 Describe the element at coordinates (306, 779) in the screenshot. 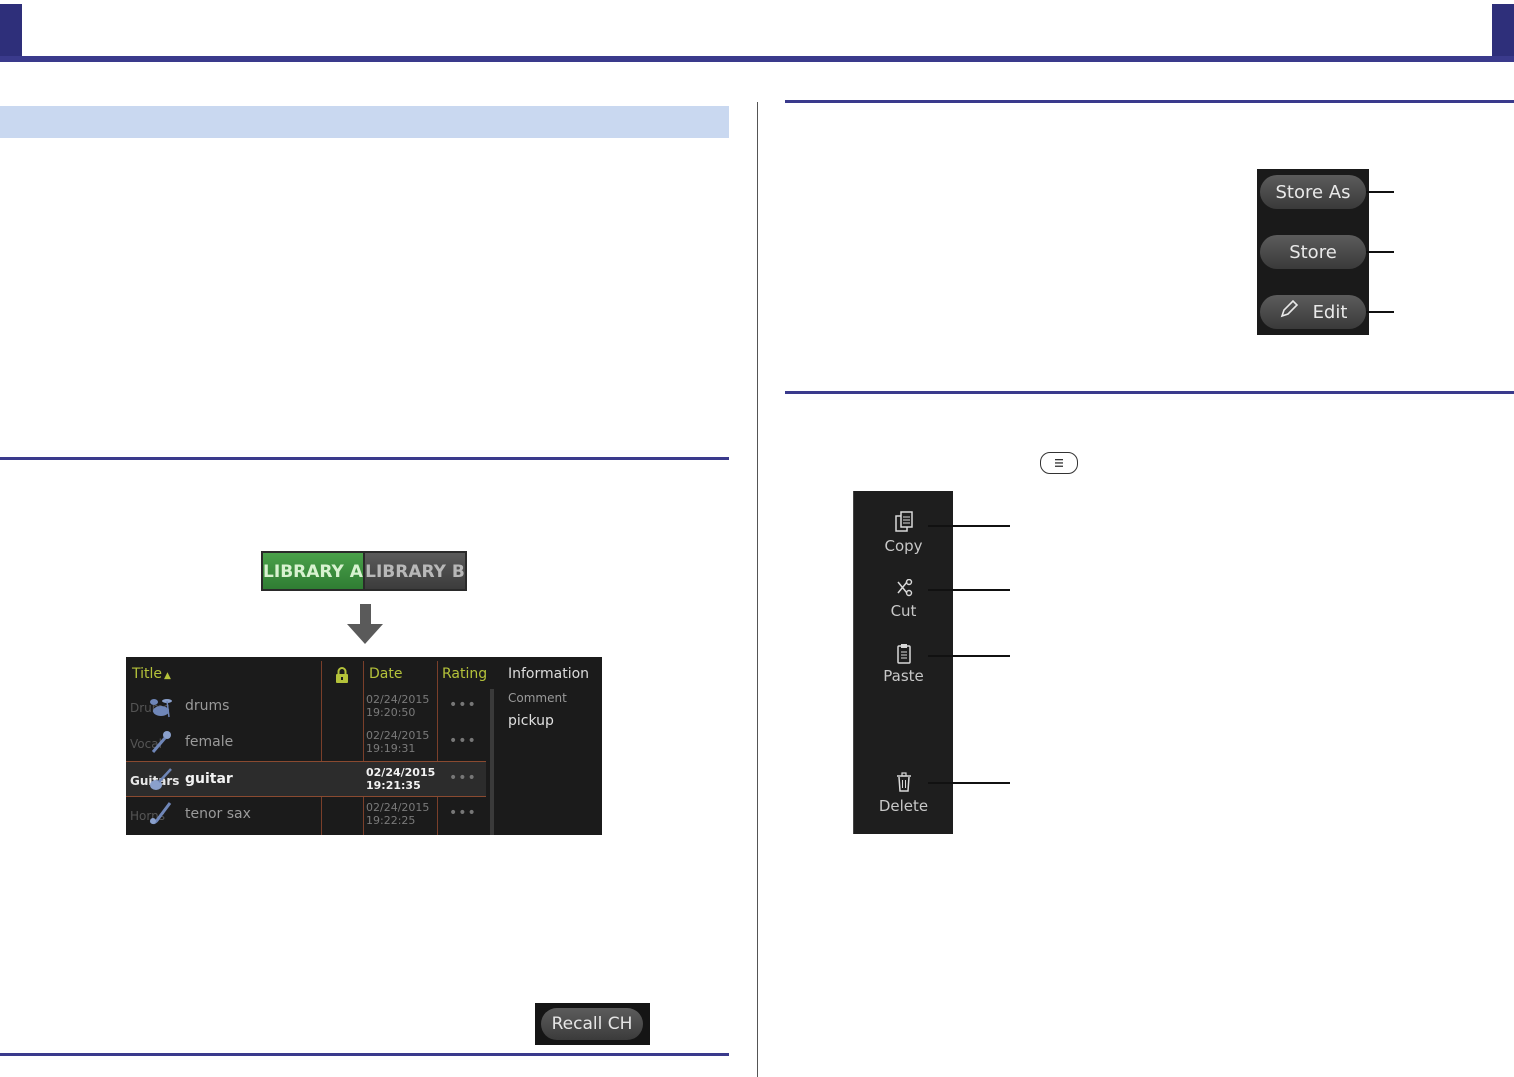

I see `table-row-selected: Guitars guitar 02/24/201519:21:35 •••` at that location.